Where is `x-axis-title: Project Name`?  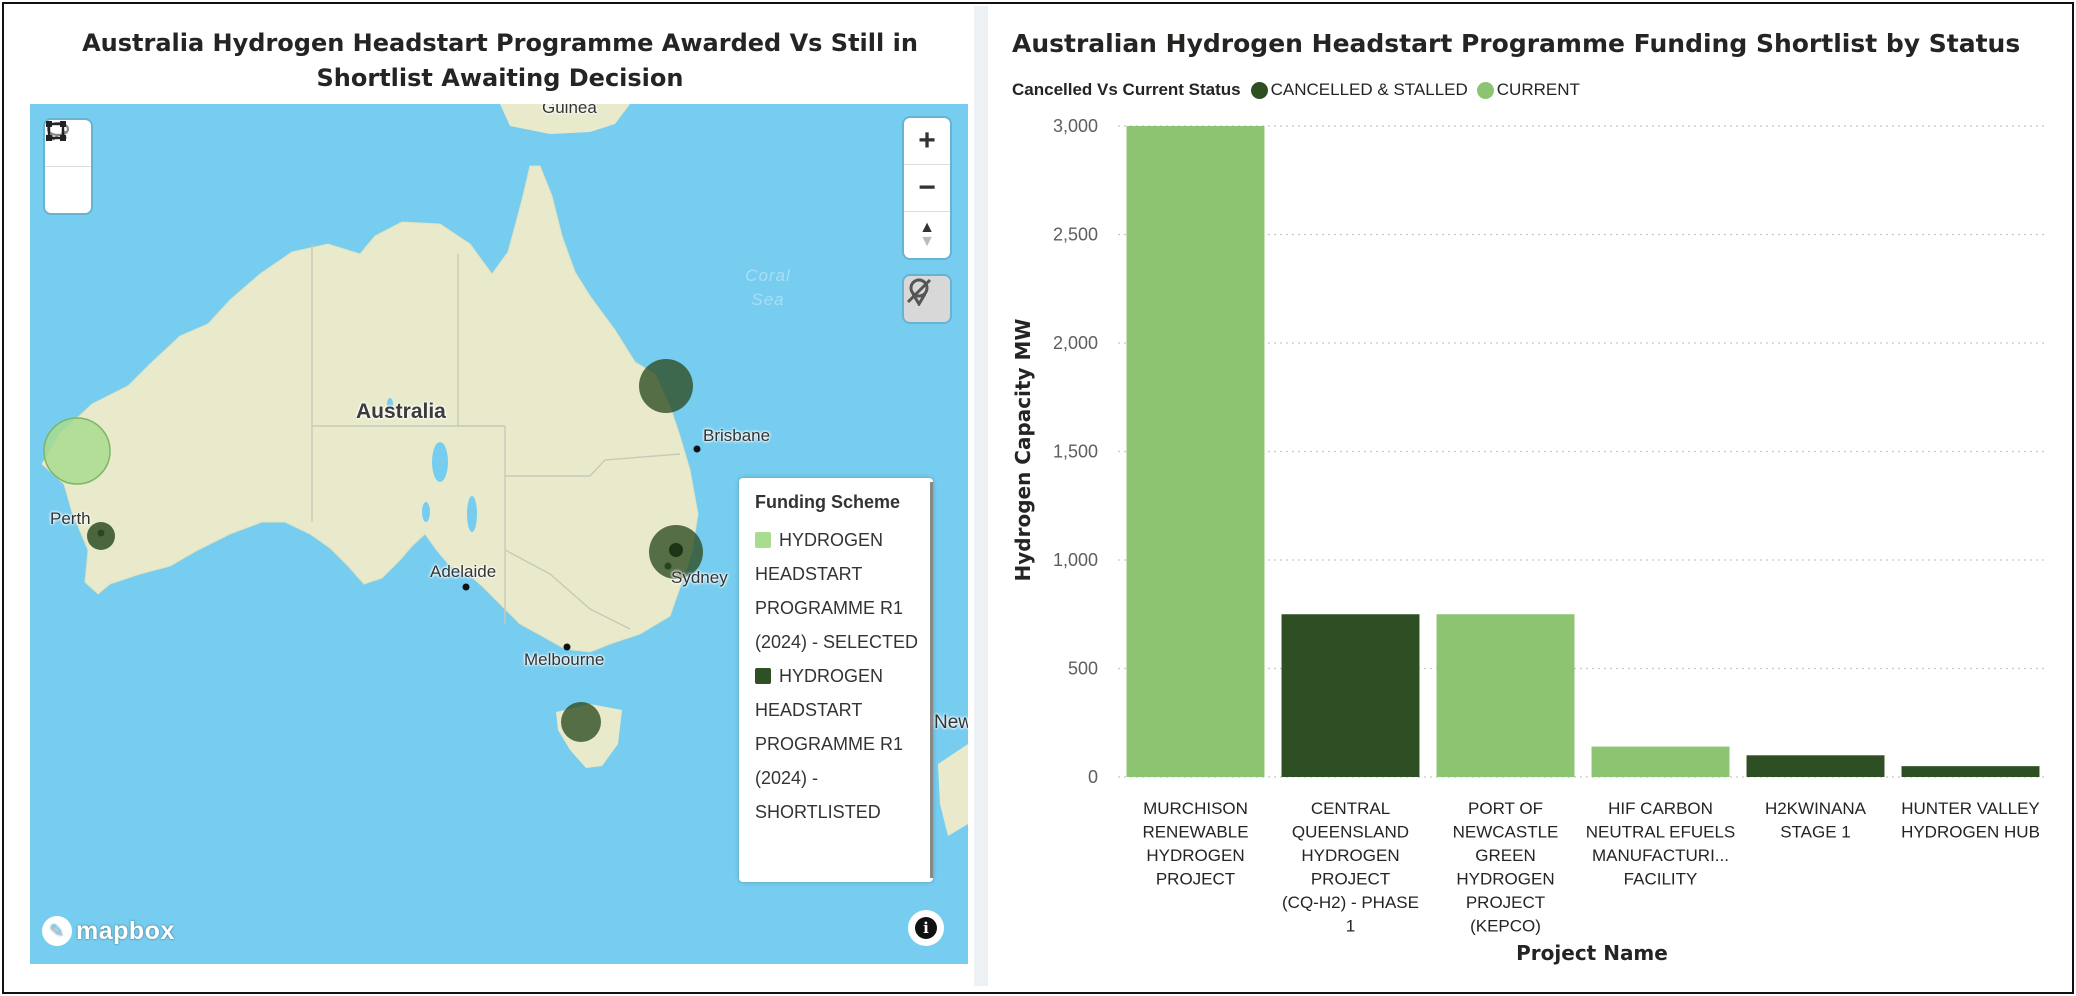
x-axis-title: Project Name is located at coordinates (1592, 953).